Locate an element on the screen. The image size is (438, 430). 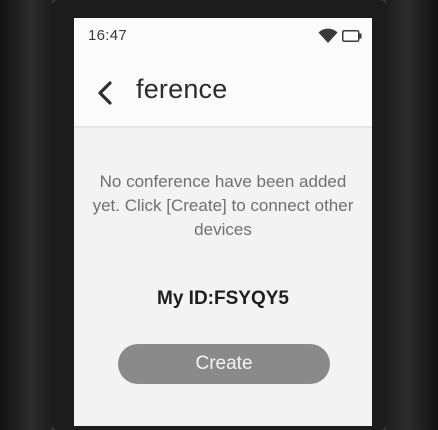
wifi-icon is located at coordinates (328, 35).